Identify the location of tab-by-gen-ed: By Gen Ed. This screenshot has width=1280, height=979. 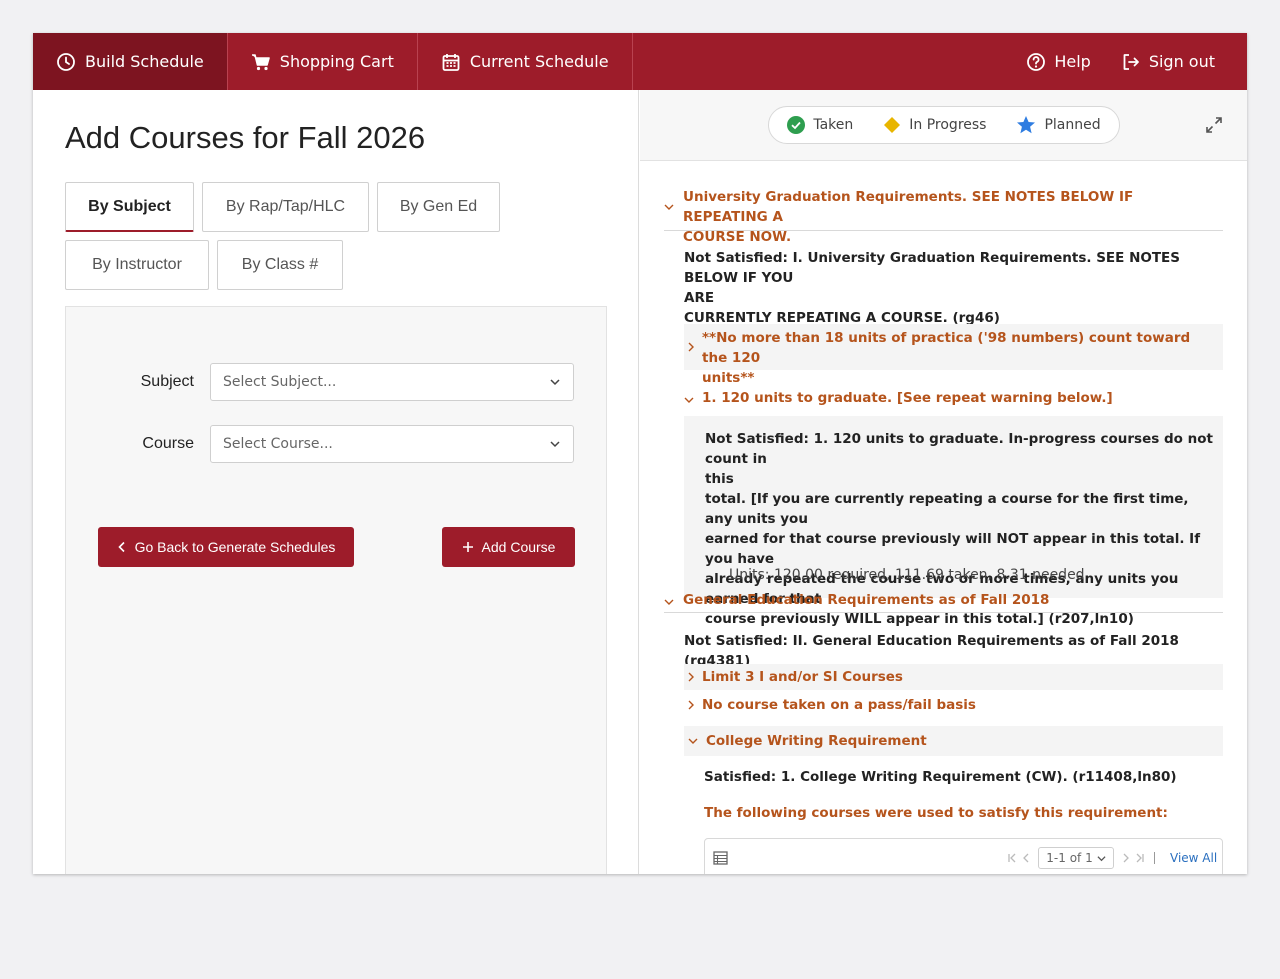
(438, 207).